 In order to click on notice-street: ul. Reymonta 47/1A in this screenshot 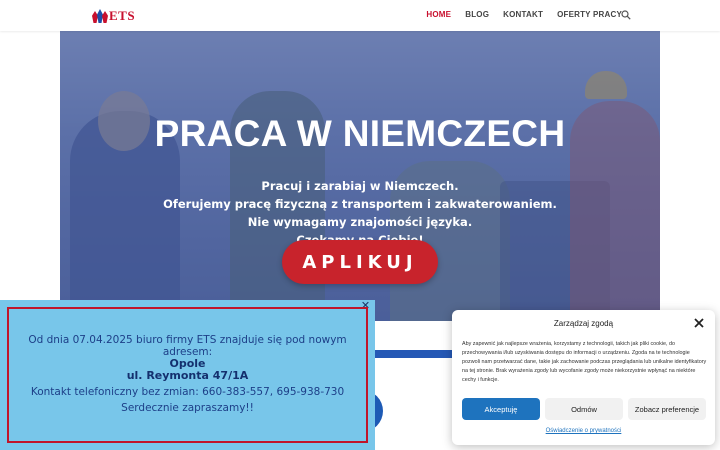, I will do `click(187, 375)`.